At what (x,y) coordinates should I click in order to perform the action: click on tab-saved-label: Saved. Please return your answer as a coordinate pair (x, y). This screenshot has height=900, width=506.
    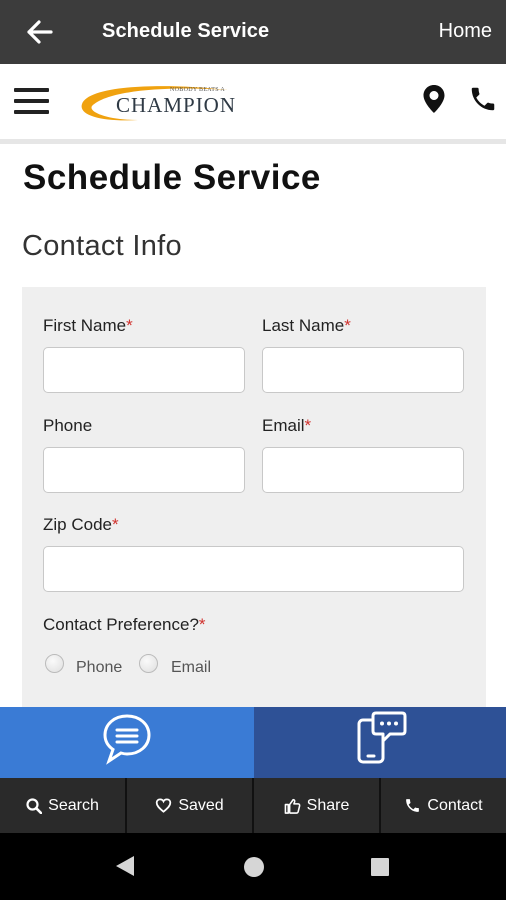
    Looking at the image, I should click on (201, 805).